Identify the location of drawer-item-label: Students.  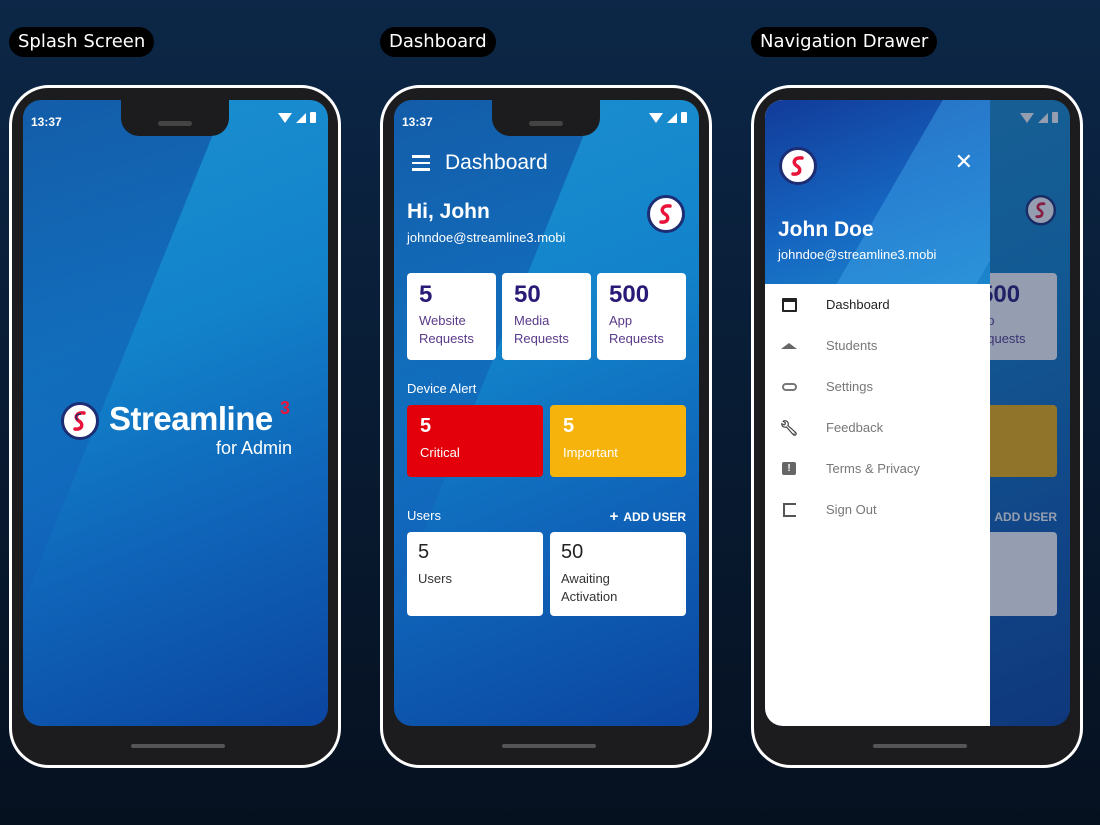
(852, 345).